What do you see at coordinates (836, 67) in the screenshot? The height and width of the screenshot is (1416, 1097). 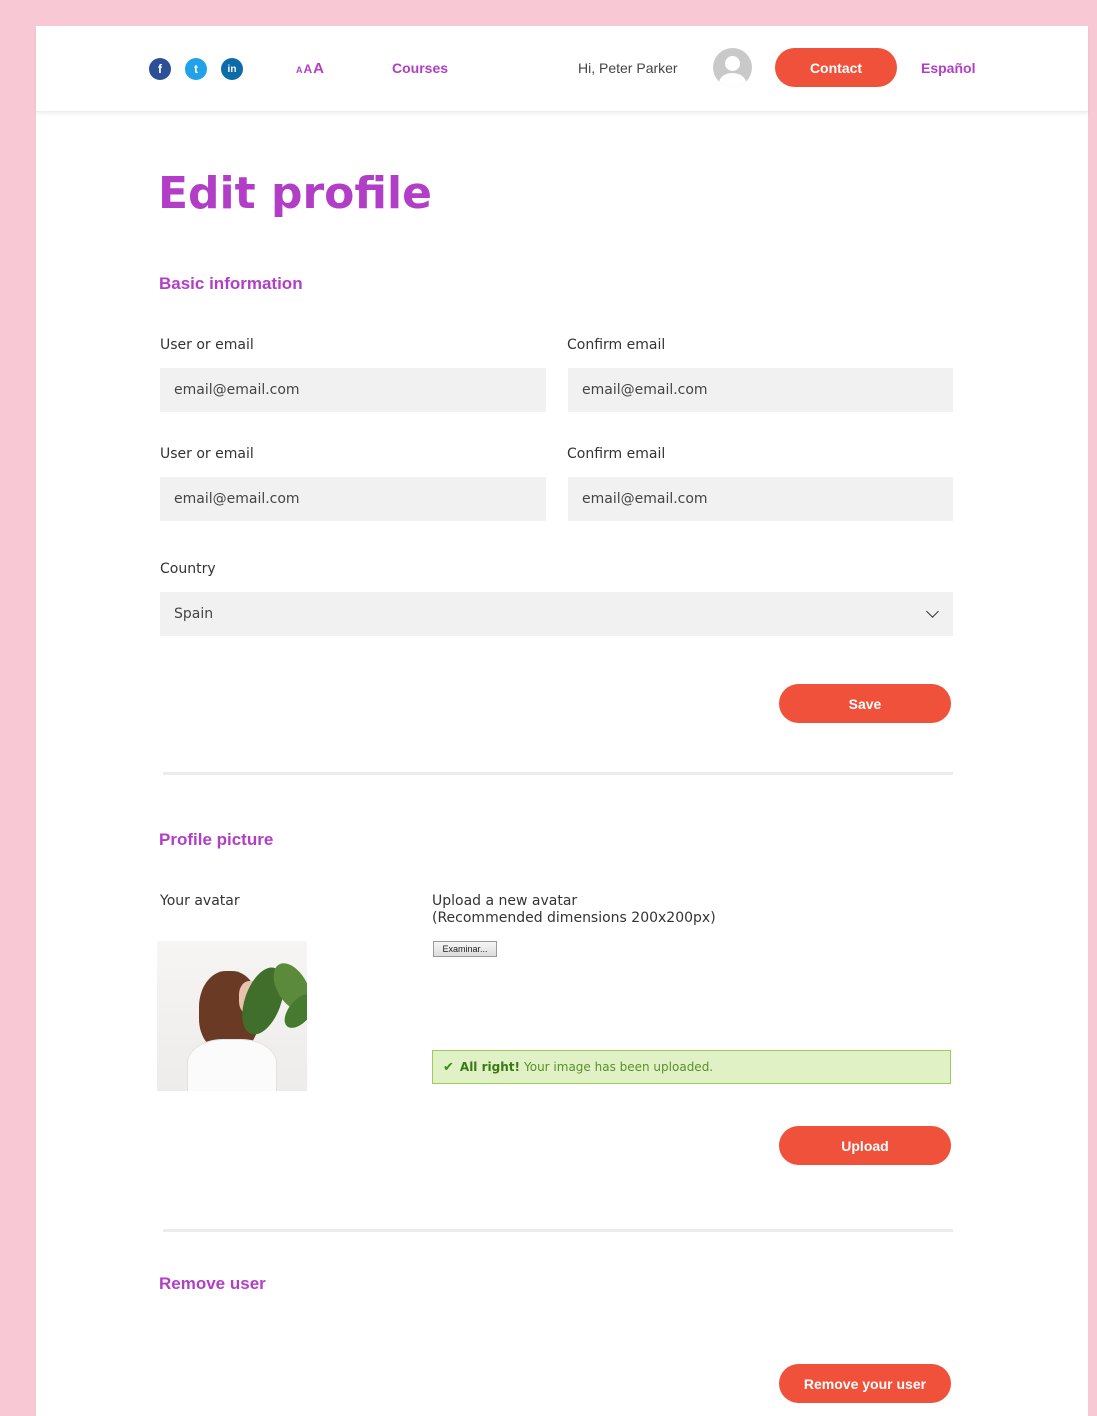 I see `contact-button: Contact` at bounding box center [836, 67].